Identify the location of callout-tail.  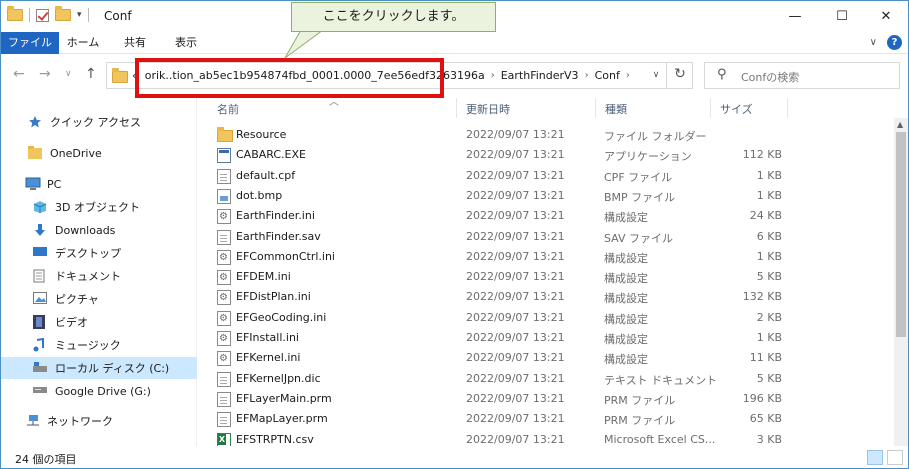
(304, 44).